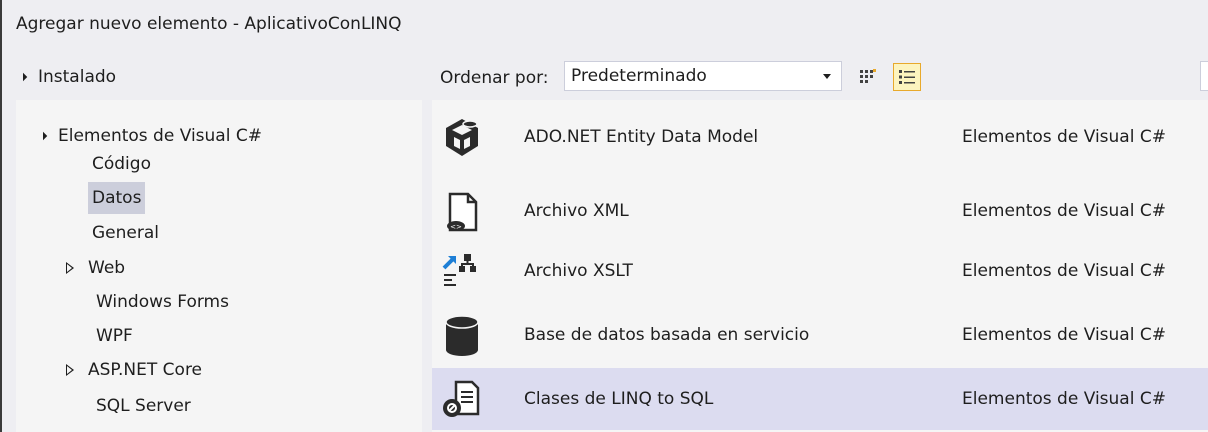 This screenshot has width=1208, height=432. I want to click on xslt-file-icon, so click(462, 272).